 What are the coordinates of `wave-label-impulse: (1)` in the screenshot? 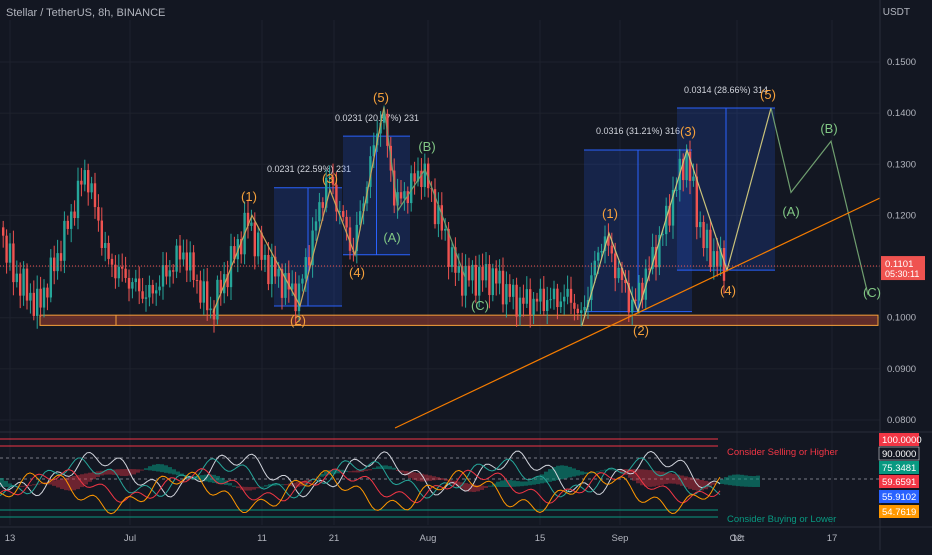 It's located at (249, 196).